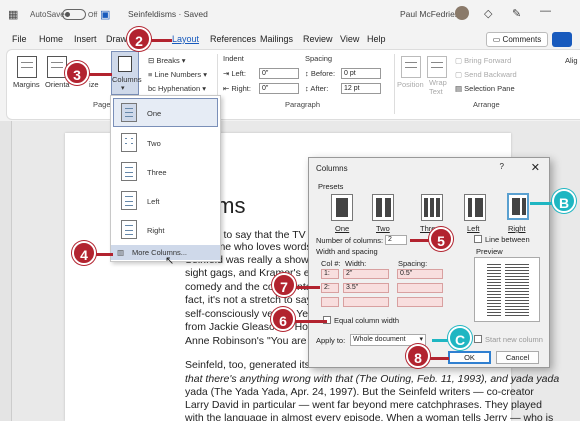 This screenshot has width=580, height=421. What do you see at coordinates (79, 14) in the screenshot?
I see `autosave-toggle: Off` at bounding box center [79, 14].